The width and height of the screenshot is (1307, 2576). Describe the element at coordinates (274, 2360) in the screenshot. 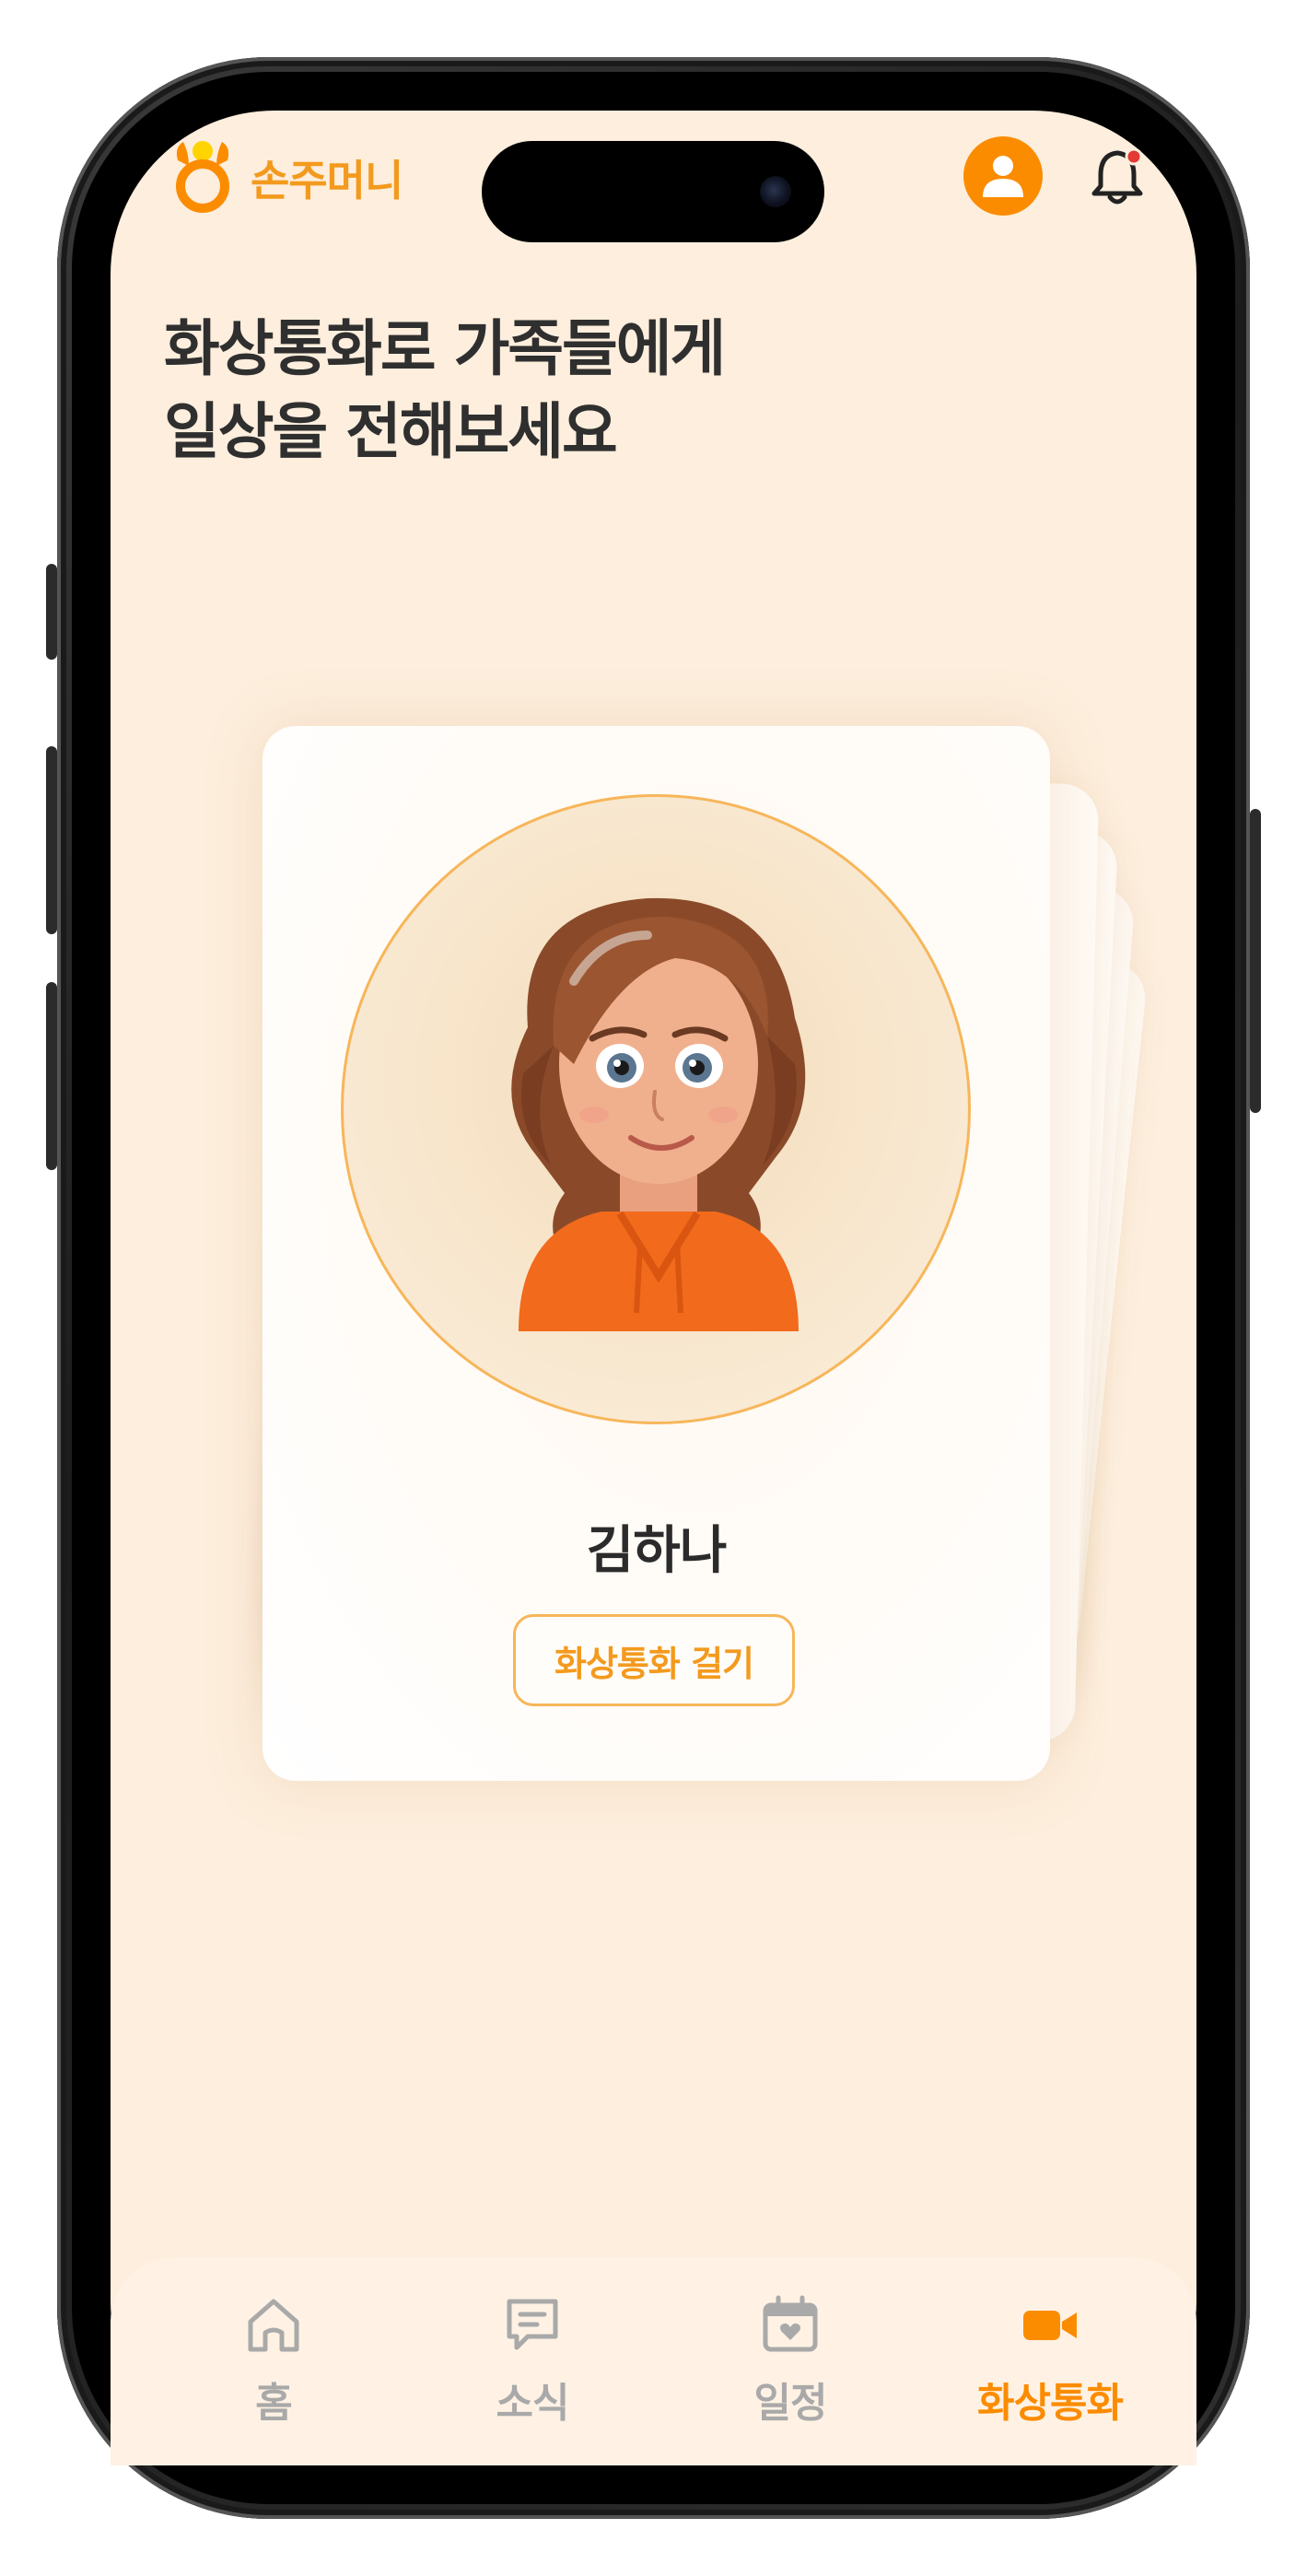

I see `tab-home: 홈` at that location.